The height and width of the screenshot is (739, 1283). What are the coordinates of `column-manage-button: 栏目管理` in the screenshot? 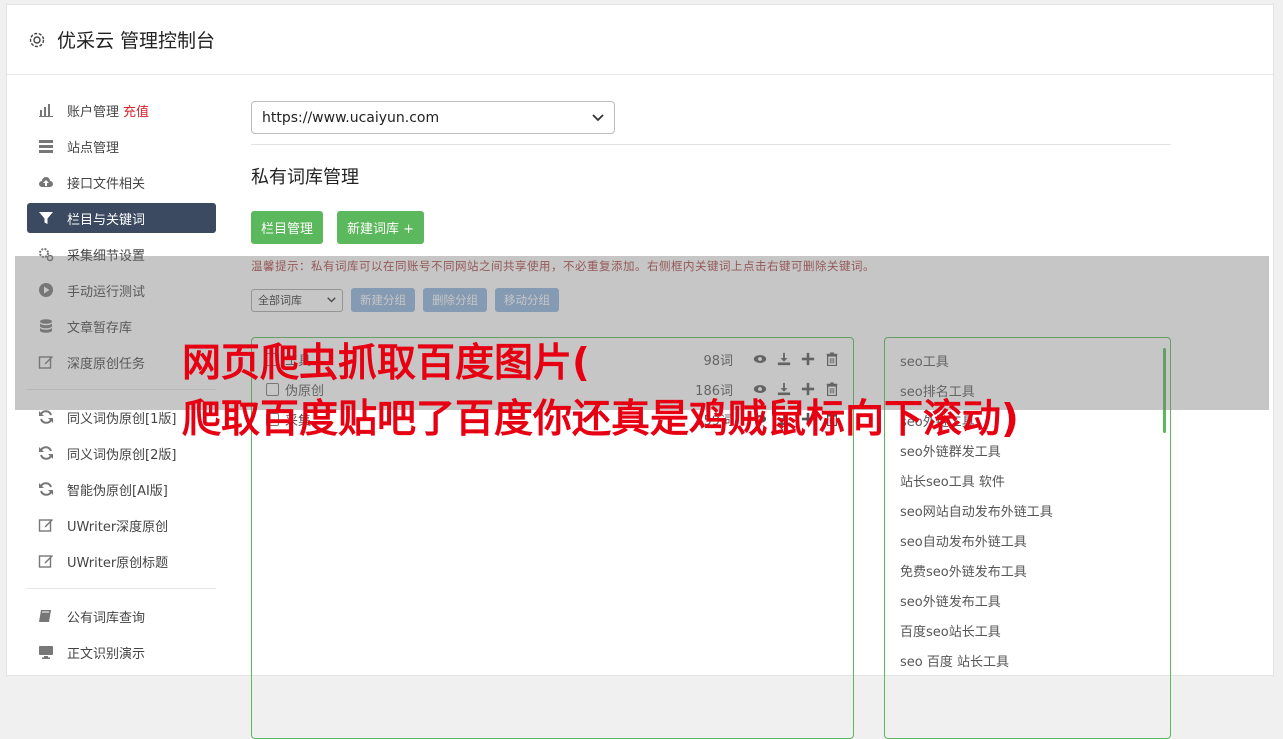 It's located at (287, 227).